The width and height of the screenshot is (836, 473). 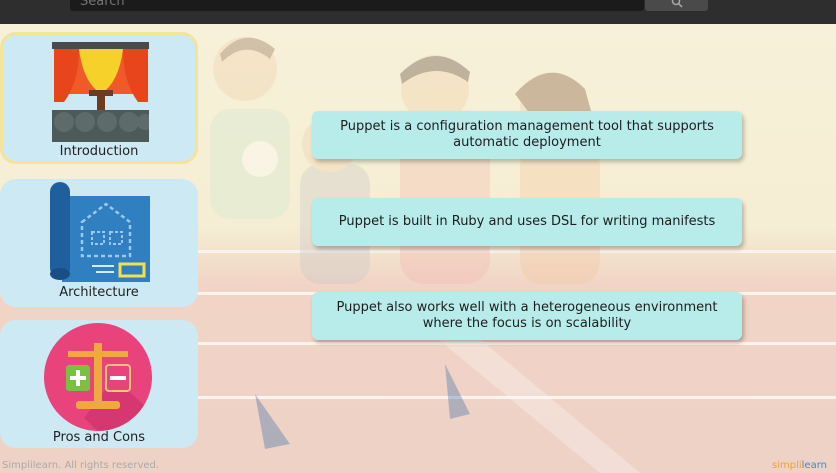 I want to click on balance-scale-icon, so click(x=98, y=377).